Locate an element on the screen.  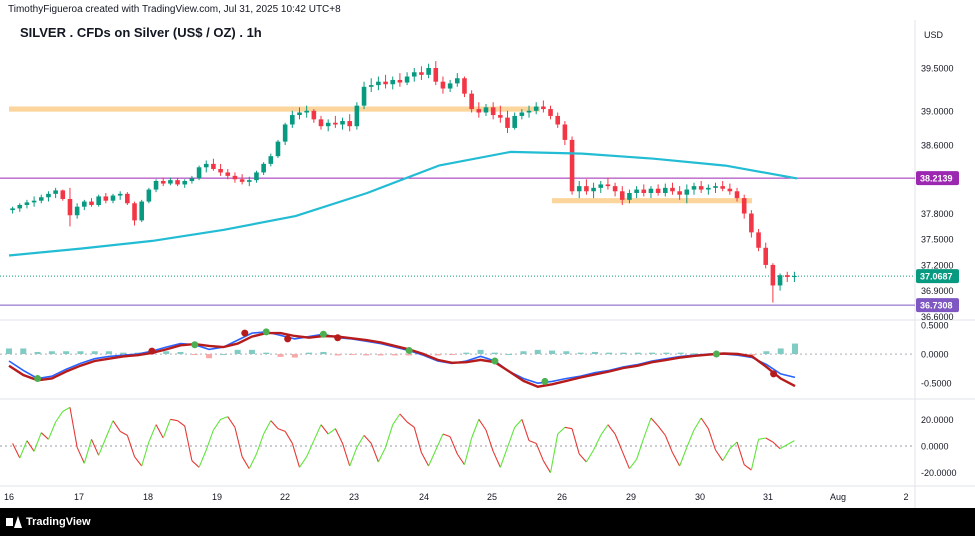
x-tick-label: 2 is located at coordinates (905, 497).